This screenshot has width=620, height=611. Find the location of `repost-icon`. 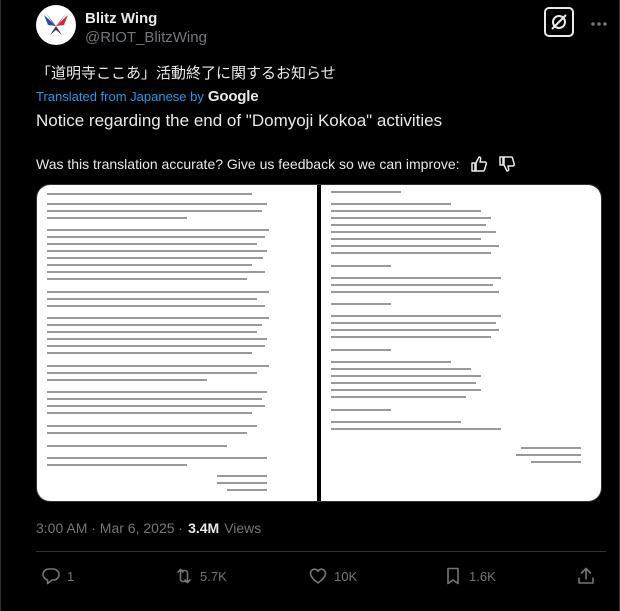

repost-icon is located at coordinates (184, 576).